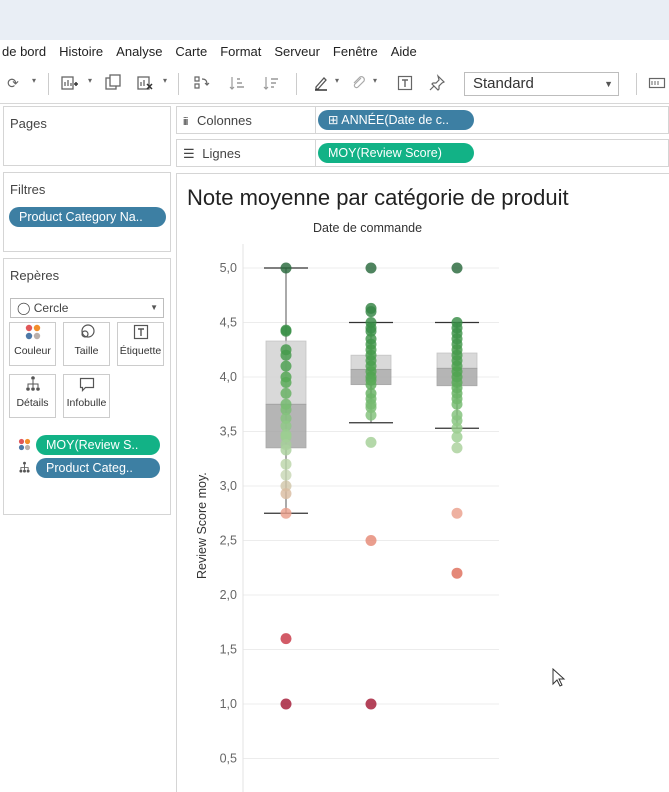  I want to click on menu-item-analysis: Analyse, so click(139, 51).